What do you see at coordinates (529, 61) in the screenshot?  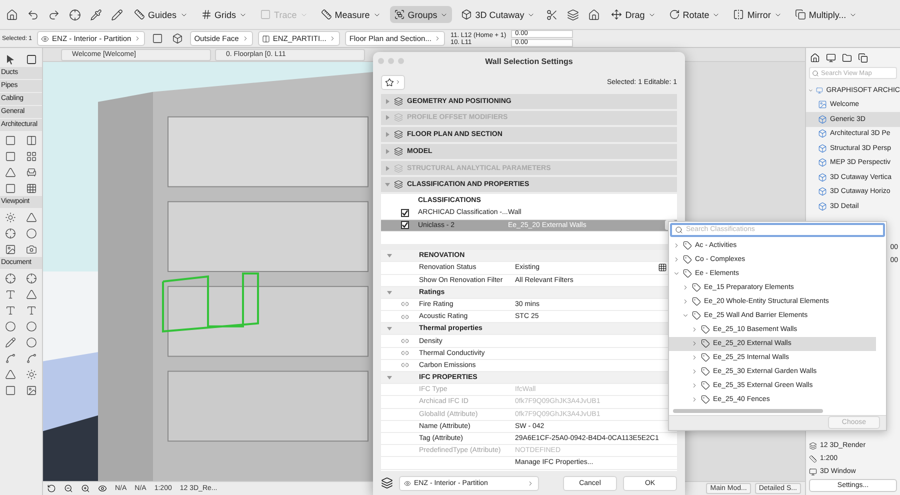 I see `dialog-title: Wall Selection Settings` at bounding box center [529, 61].